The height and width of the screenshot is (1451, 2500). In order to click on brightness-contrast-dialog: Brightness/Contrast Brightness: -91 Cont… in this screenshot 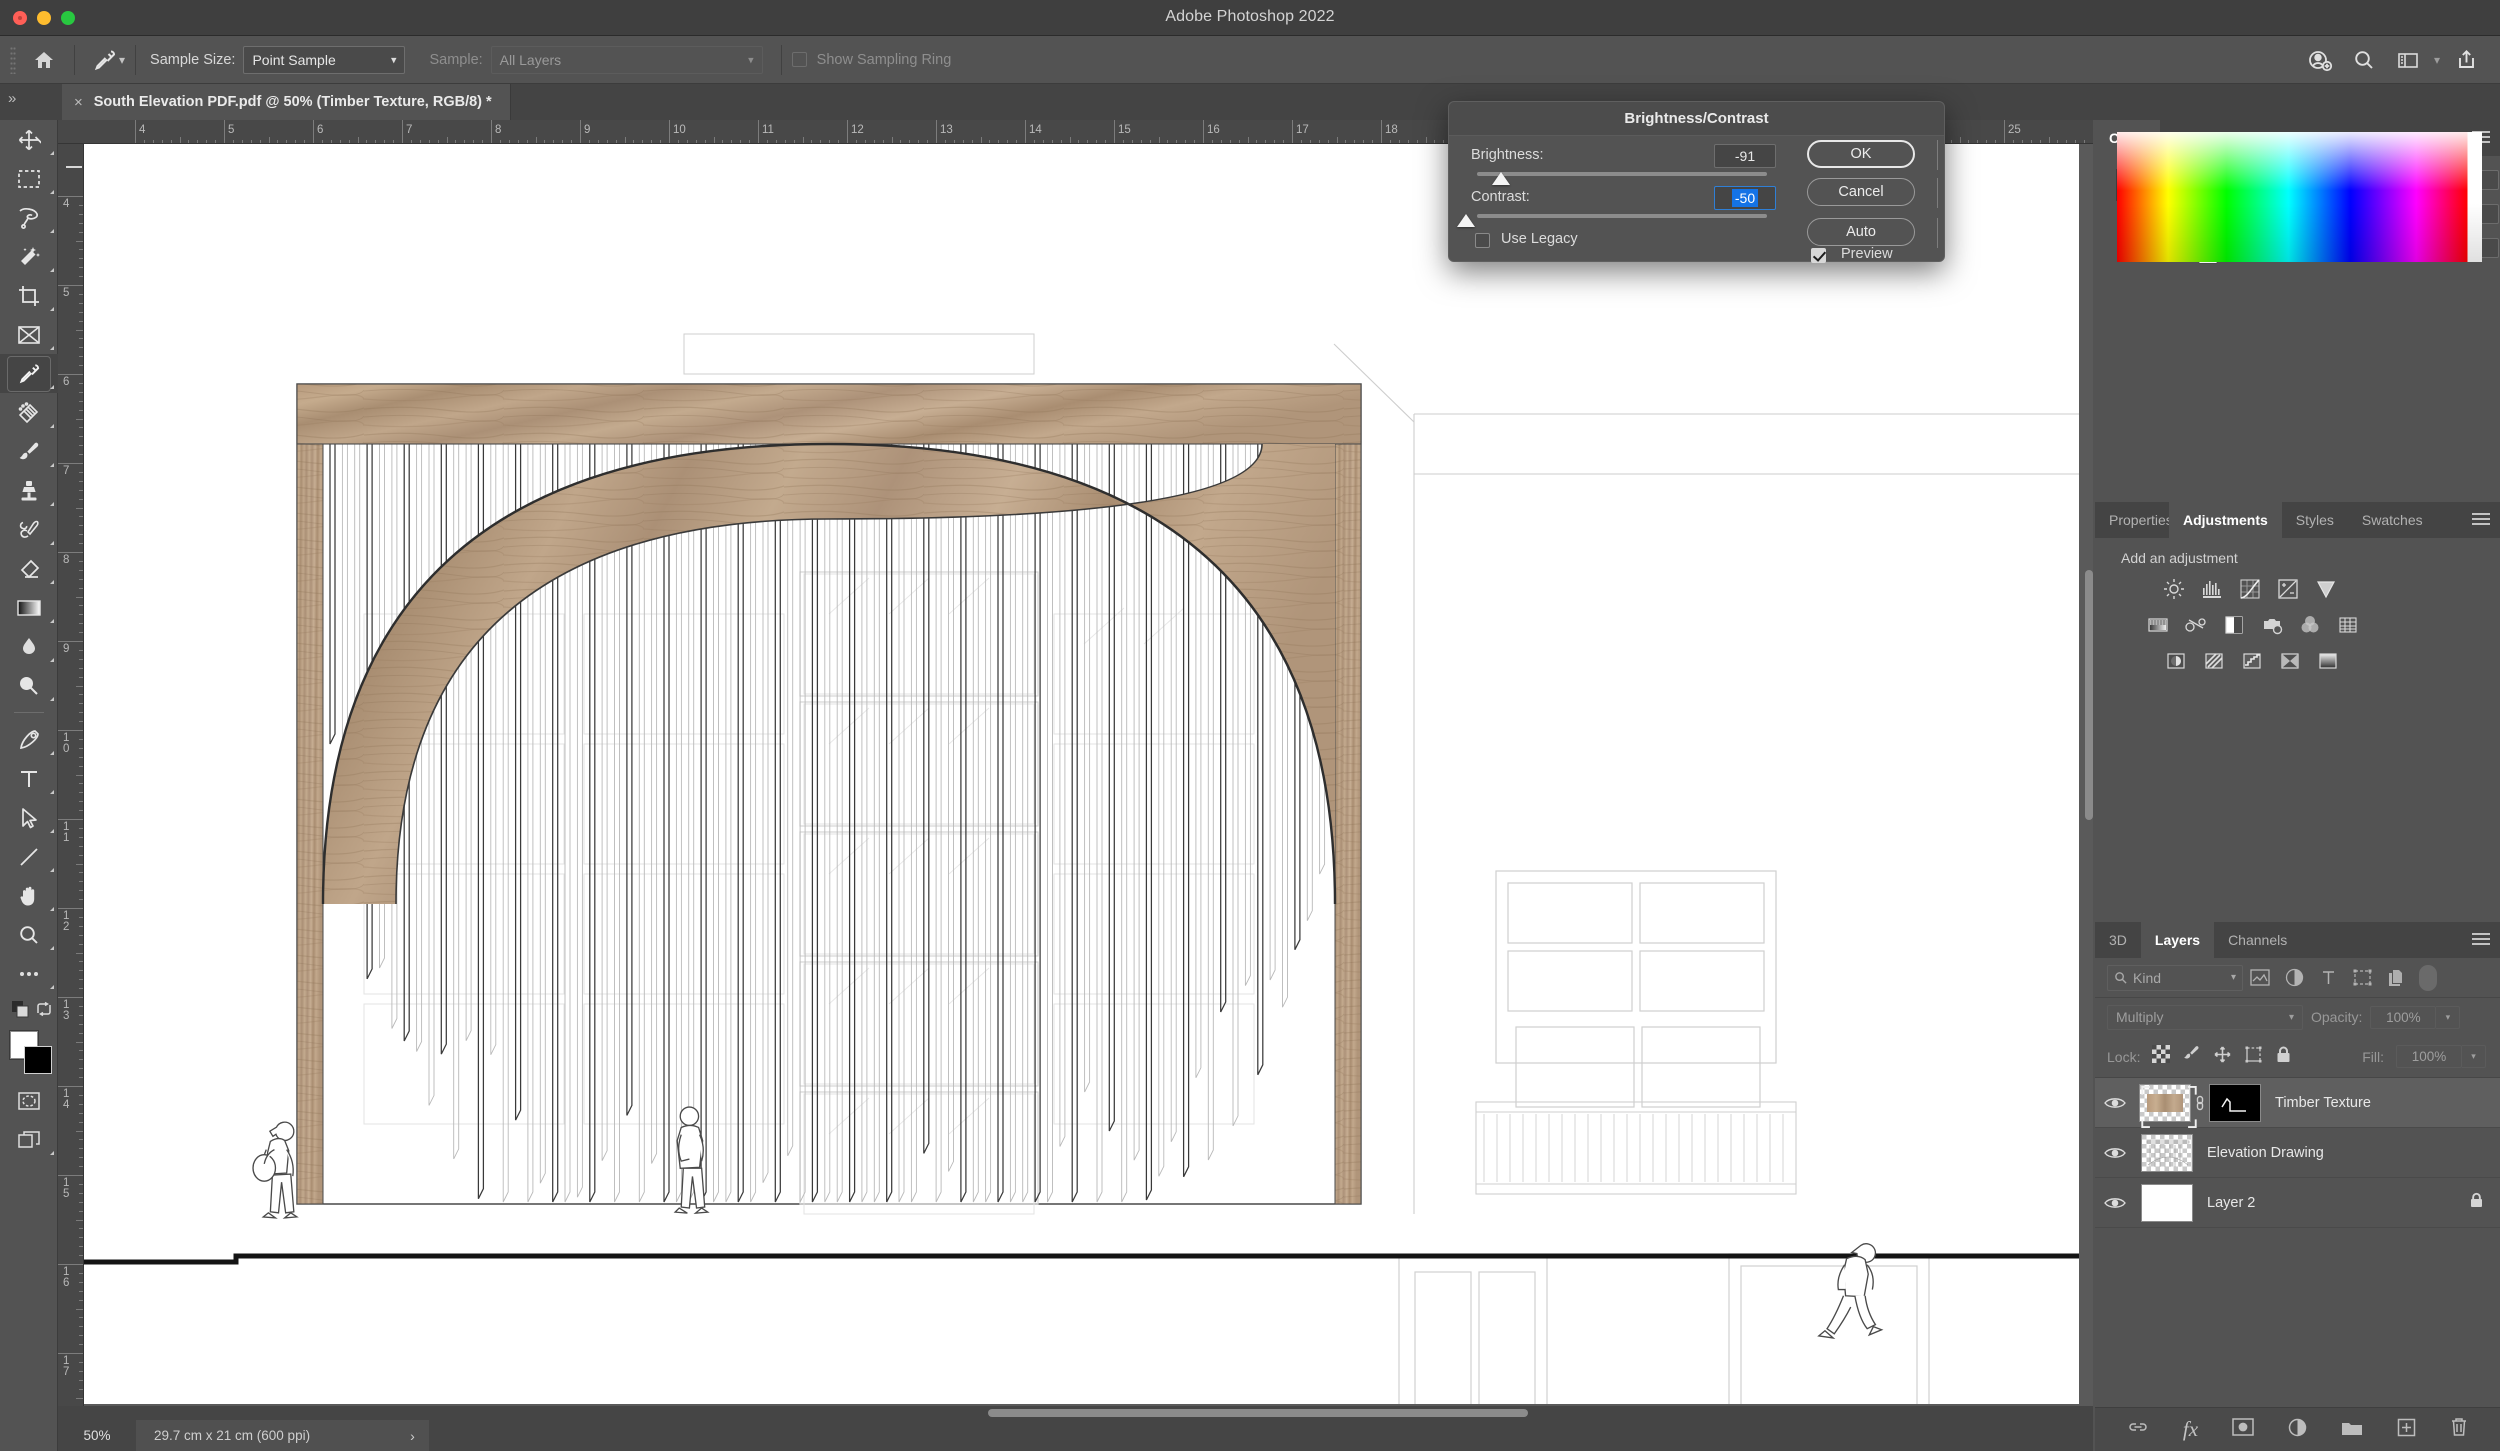, I will do `click(1696, 182)`.